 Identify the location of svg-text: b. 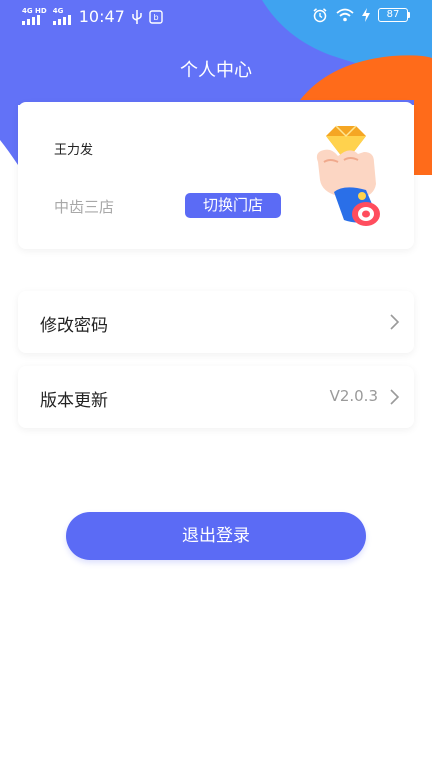
(155, 17).